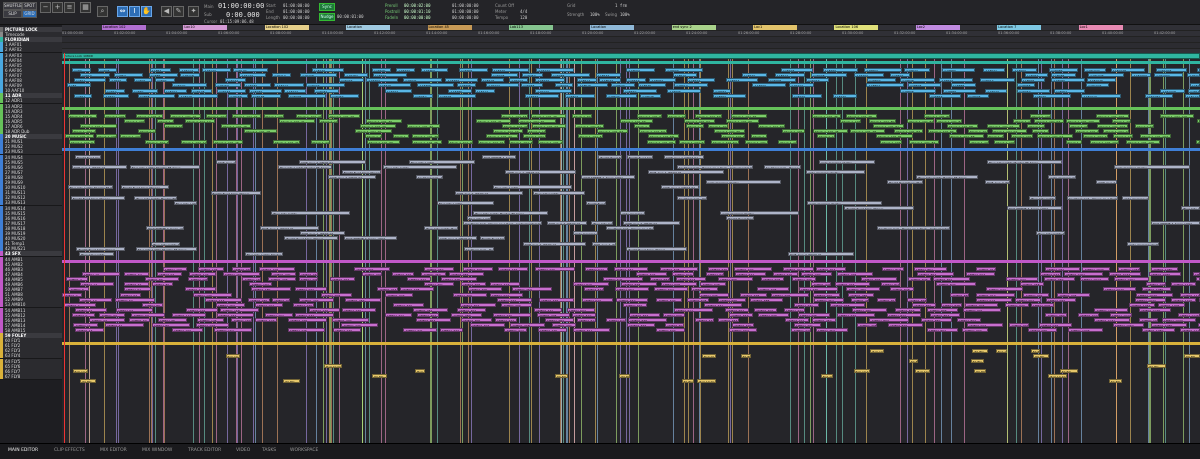 The width and height of the screenshot is (1200, 459). I want to click on audio-clip: AMB01-225, so click(307, 330).